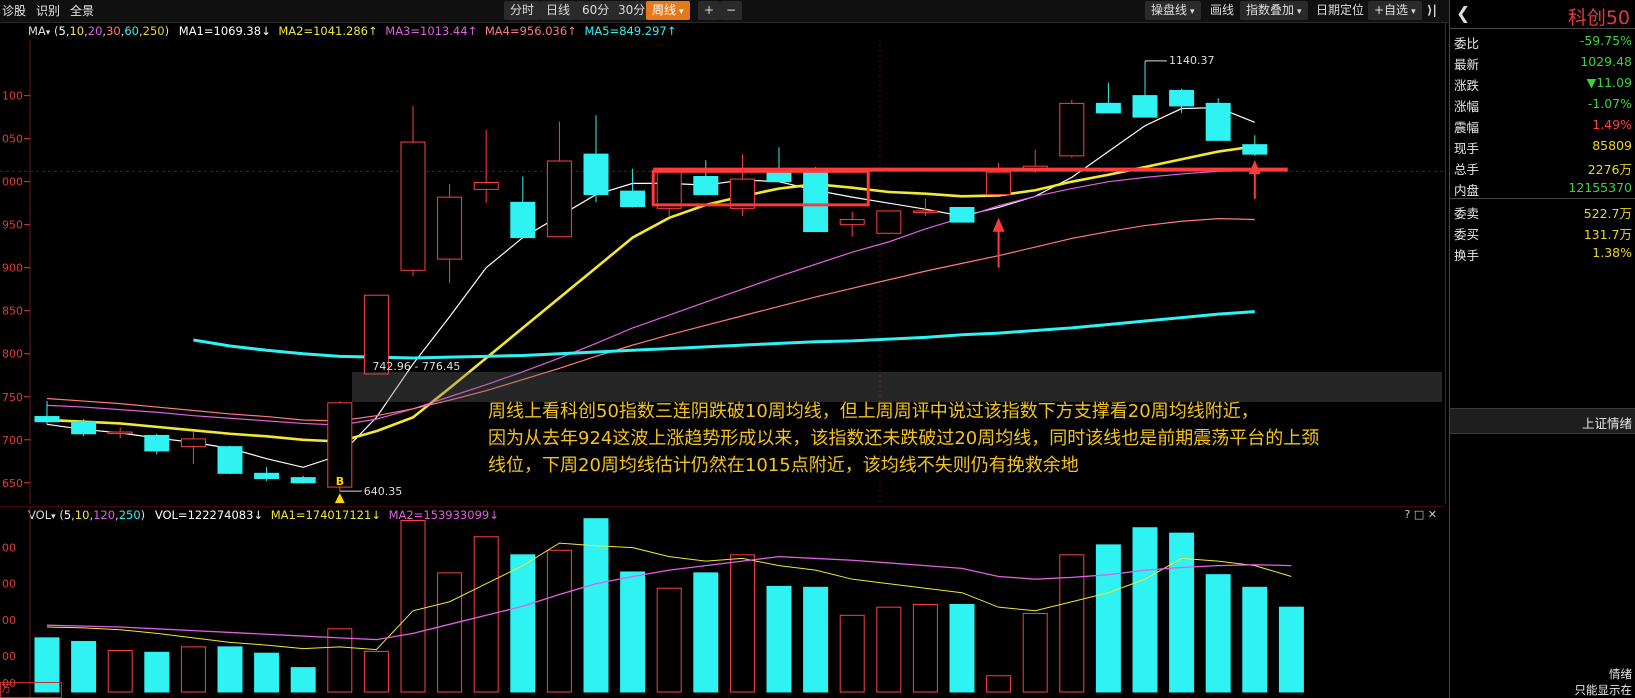  Describe the element at coordinates (1542, 211) in the screenshot. I see `quote-row: 委卖 522.7万` at that location.